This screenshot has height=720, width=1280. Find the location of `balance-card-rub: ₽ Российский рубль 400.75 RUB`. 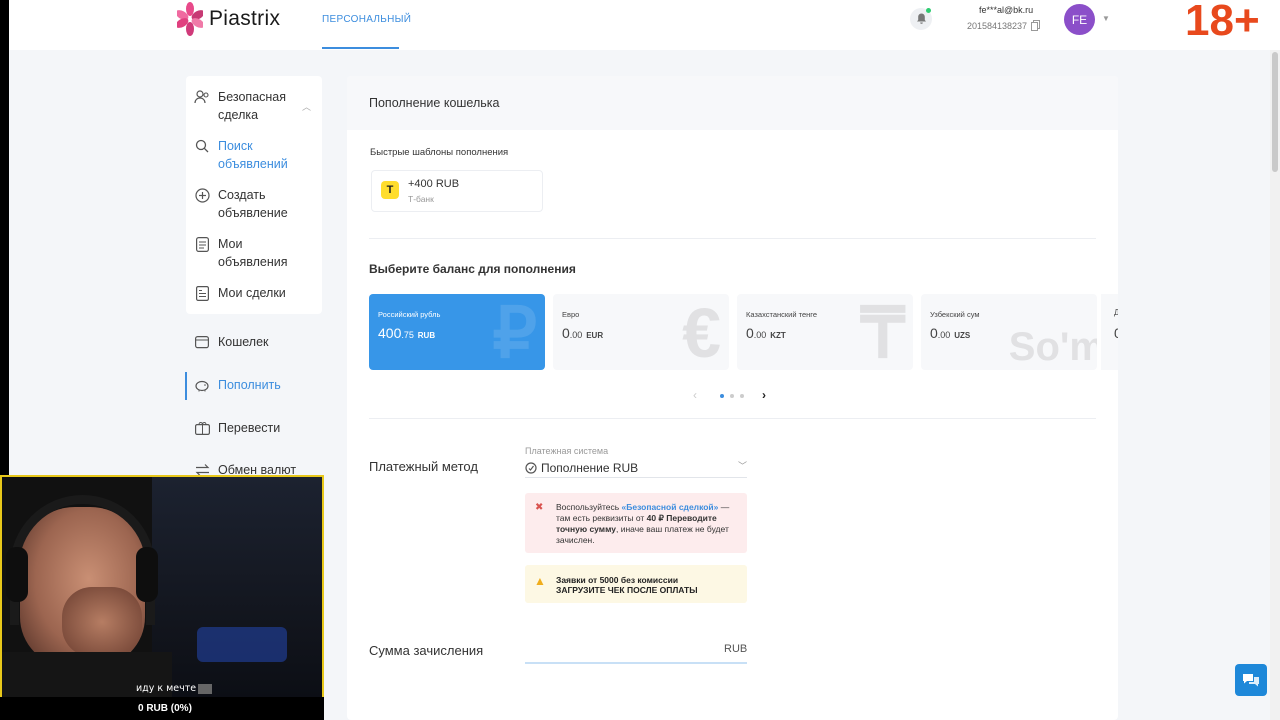

balance-card-rub: ₽ Российский рубль 400.75 RUB is located at coordinates (457, 332).